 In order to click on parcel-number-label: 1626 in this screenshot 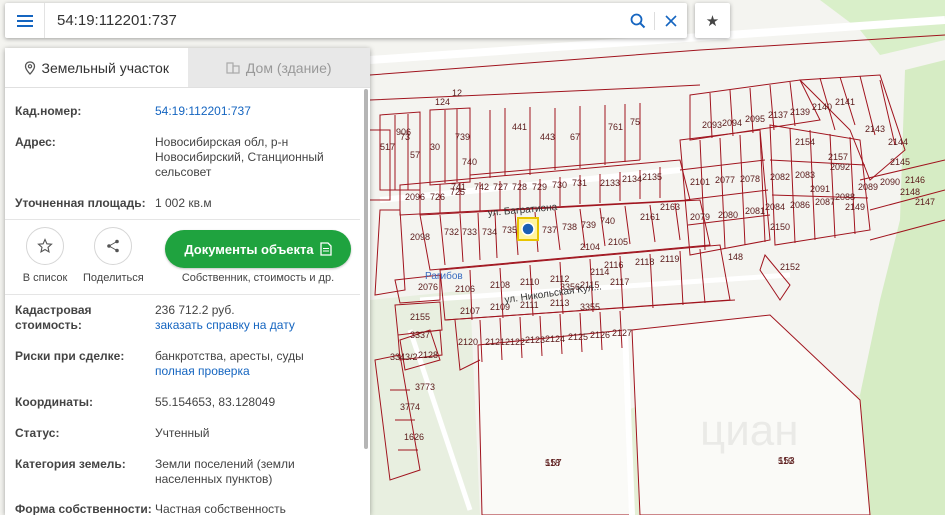, I will do `click(414, 437)`.